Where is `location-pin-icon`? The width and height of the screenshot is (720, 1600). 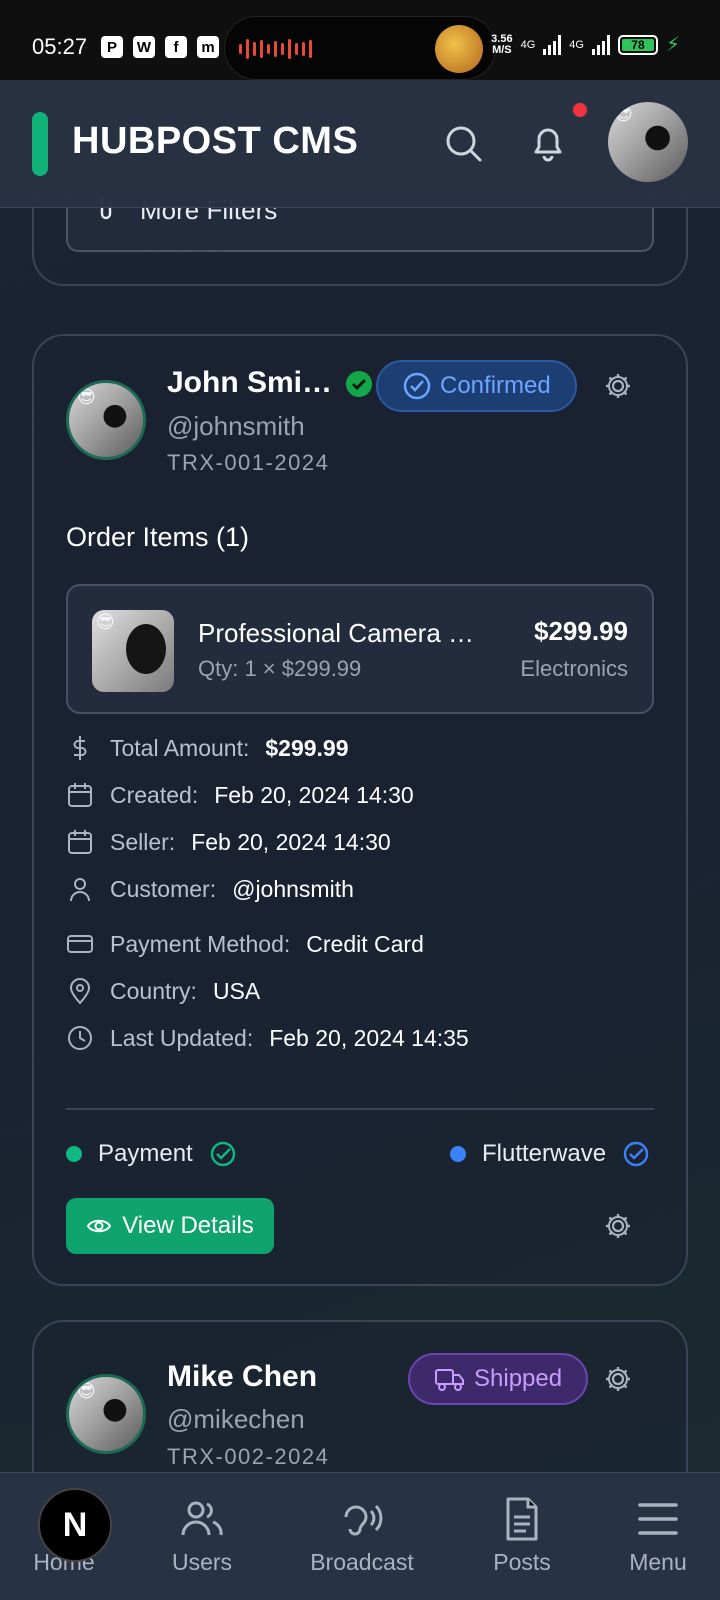
location-pin-icon is located at coordinates (80, 991).